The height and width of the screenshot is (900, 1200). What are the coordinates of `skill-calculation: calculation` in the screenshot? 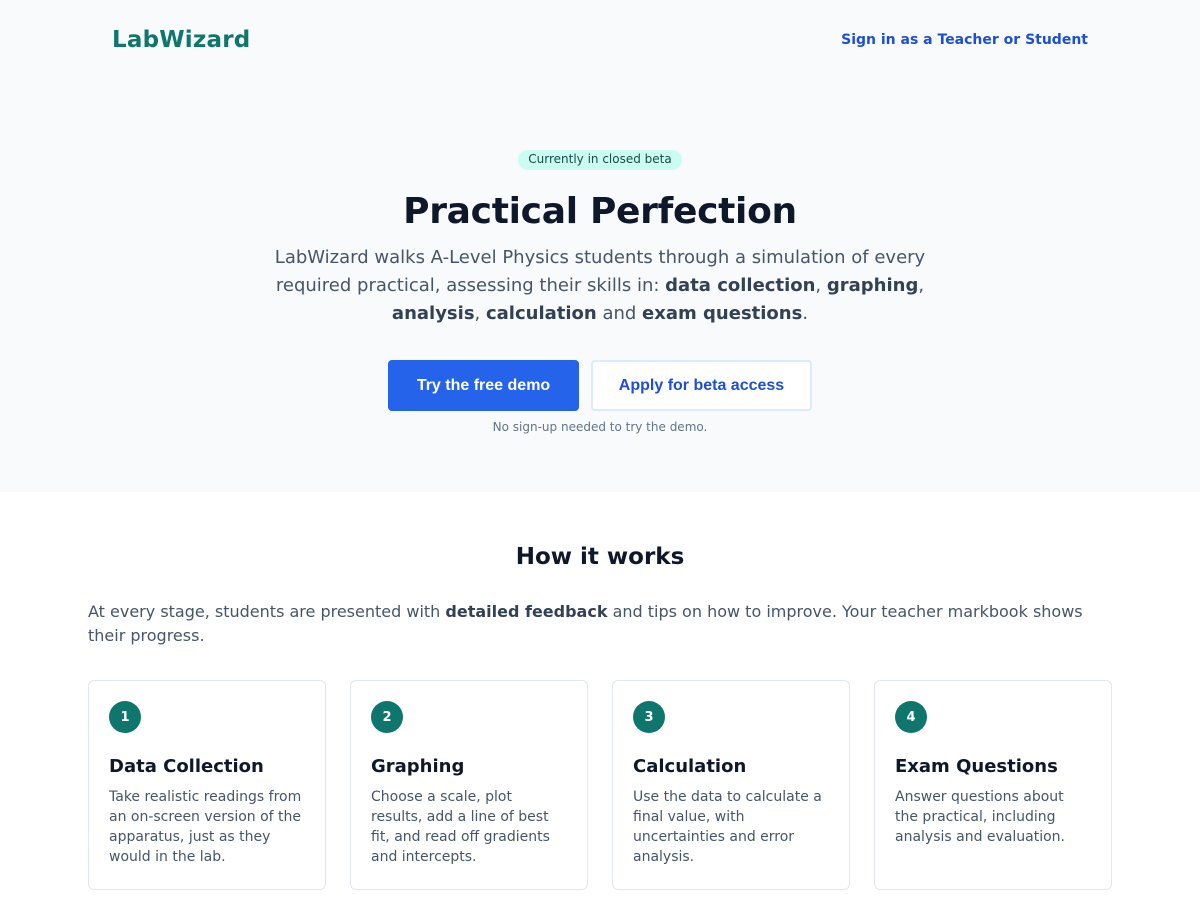 It's located at (541, 313).